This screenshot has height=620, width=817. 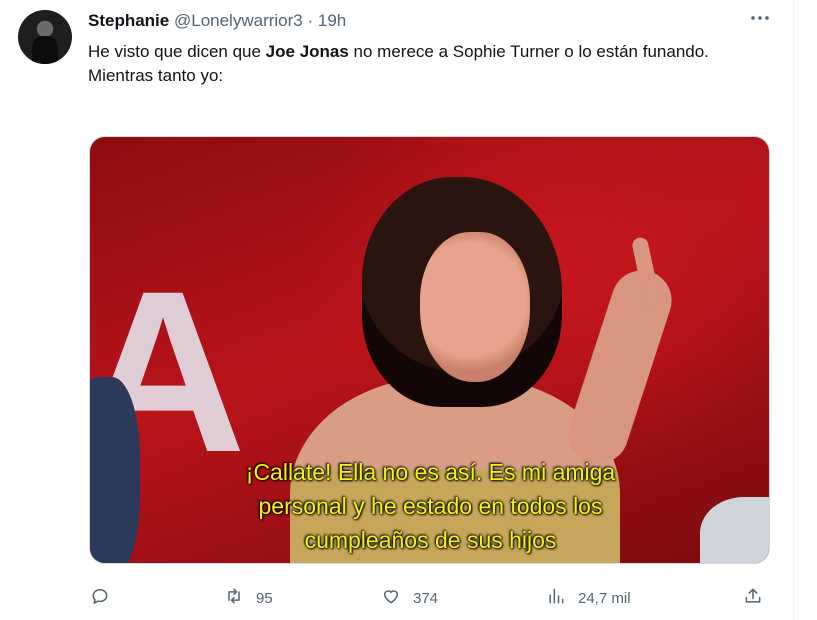 I want to click on views-button: 24,7 mil, so click(x=588, y=598).